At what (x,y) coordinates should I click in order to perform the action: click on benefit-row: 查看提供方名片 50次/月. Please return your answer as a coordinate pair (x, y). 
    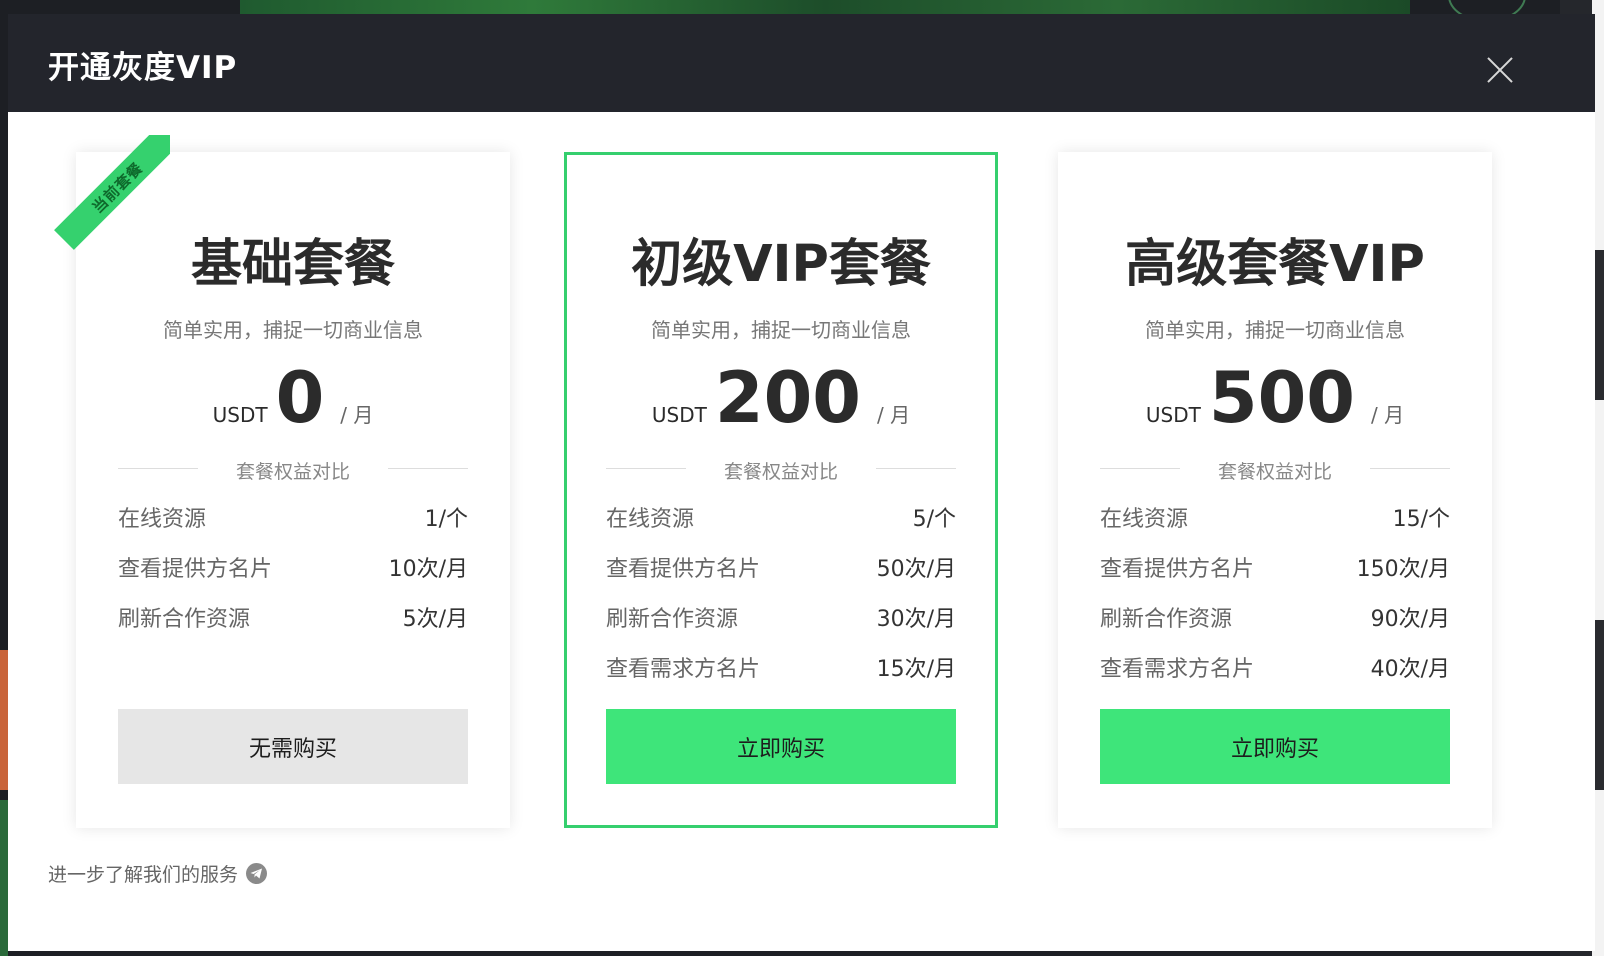
    Looking at the image, I should click on (781, 567).